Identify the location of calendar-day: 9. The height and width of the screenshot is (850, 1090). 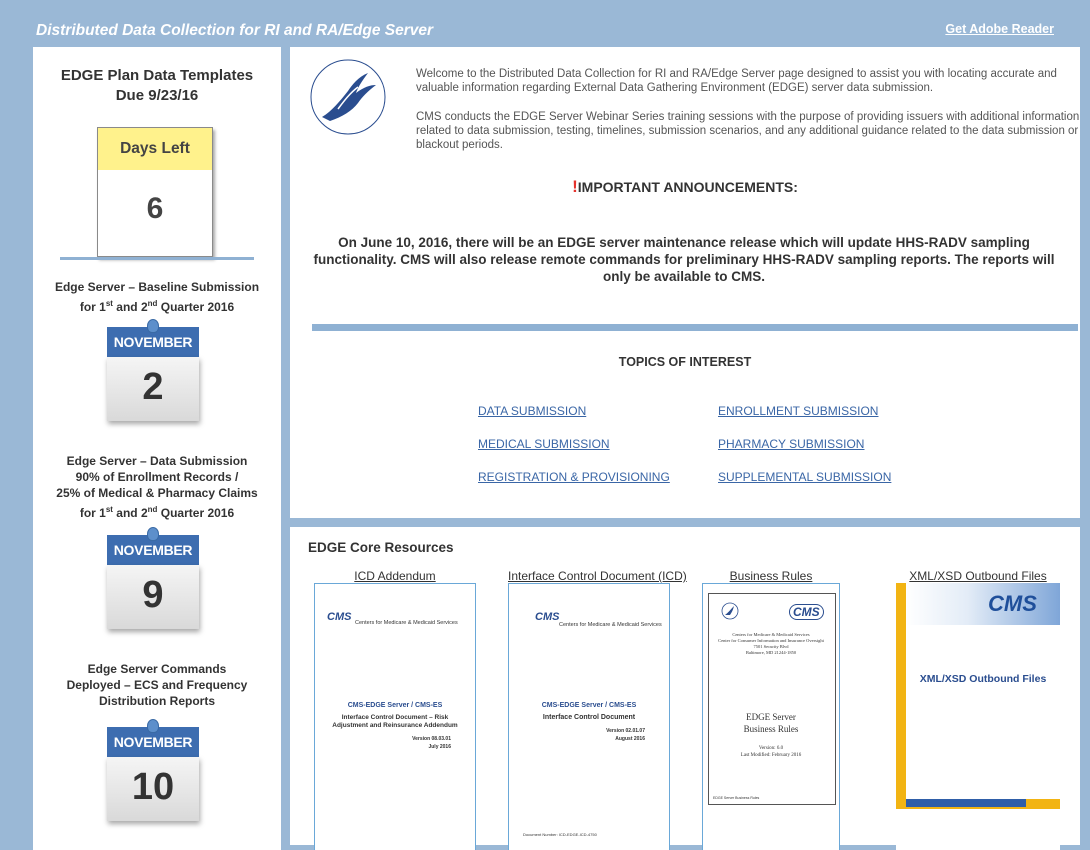
(153, 597).